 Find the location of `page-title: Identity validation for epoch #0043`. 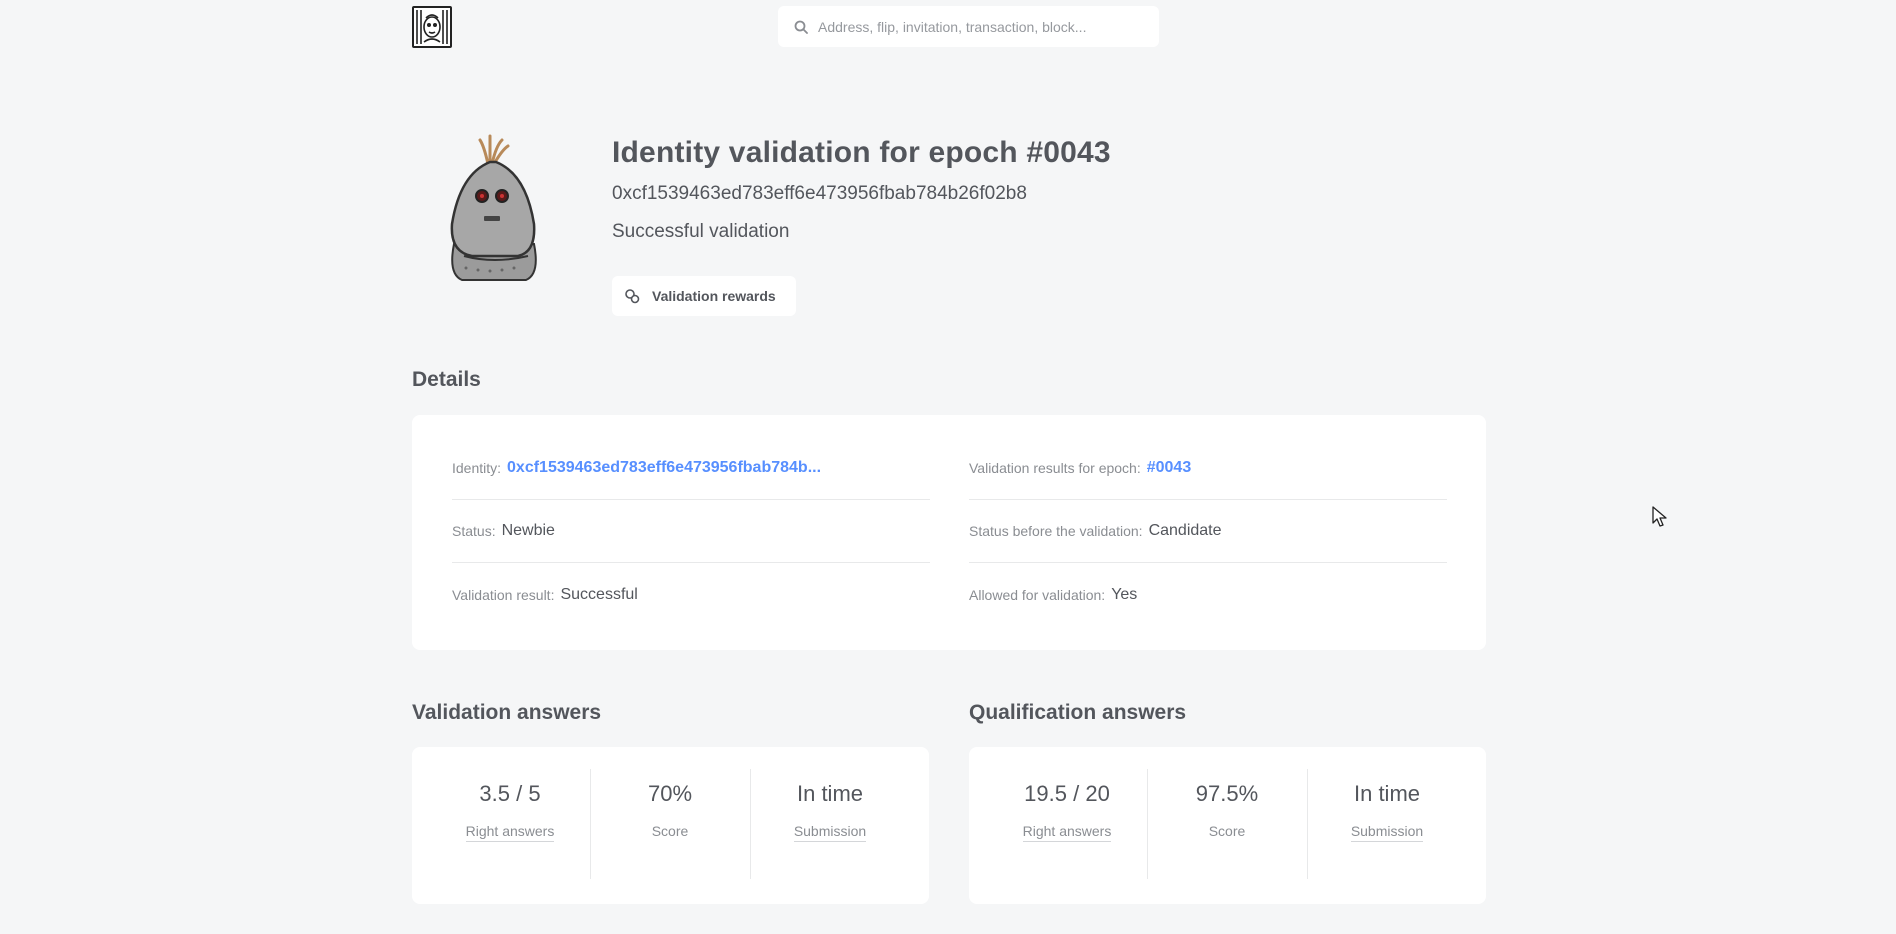

page-title: Identity validation for epoch #0043 is located at coordinates (861, 152).